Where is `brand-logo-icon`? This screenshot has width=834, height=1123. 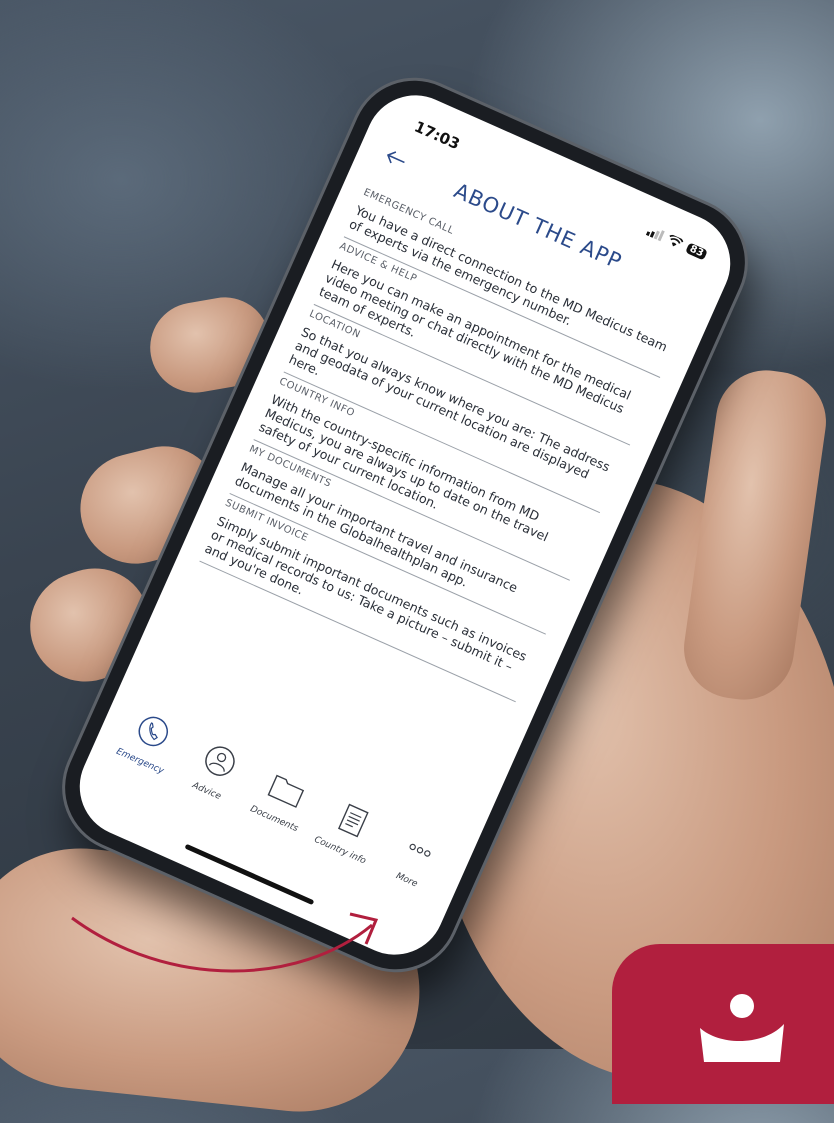
brand-logo-icon is located at coordinates (742, 1028).